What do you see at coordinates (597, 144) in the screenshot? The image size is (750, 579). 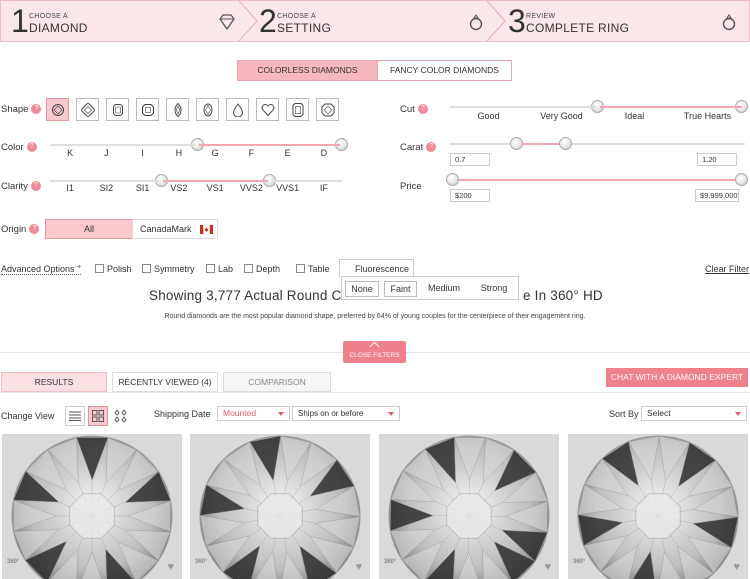 I see `carat-slider-track` at bounding box center [597, 144].